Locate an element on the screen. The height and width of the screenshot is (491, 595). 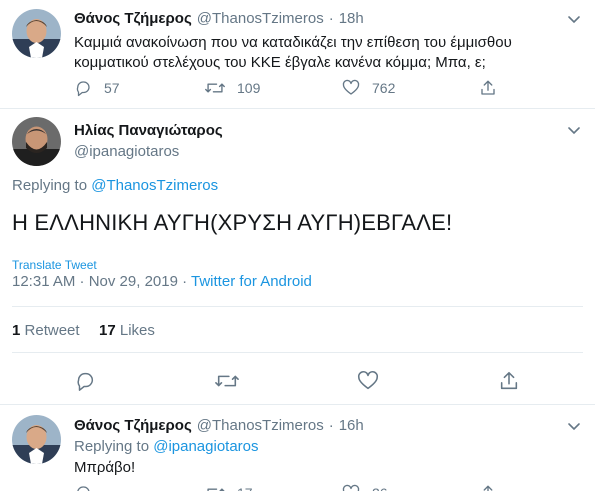
retweet-count: 109 is located at coordinates (249, 88).